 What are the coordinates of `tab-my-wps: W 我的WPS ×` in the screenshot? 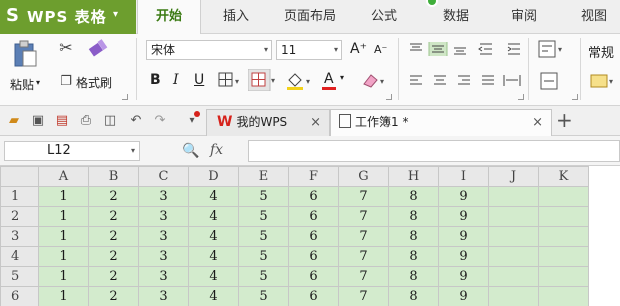 It's located at (268, 122).